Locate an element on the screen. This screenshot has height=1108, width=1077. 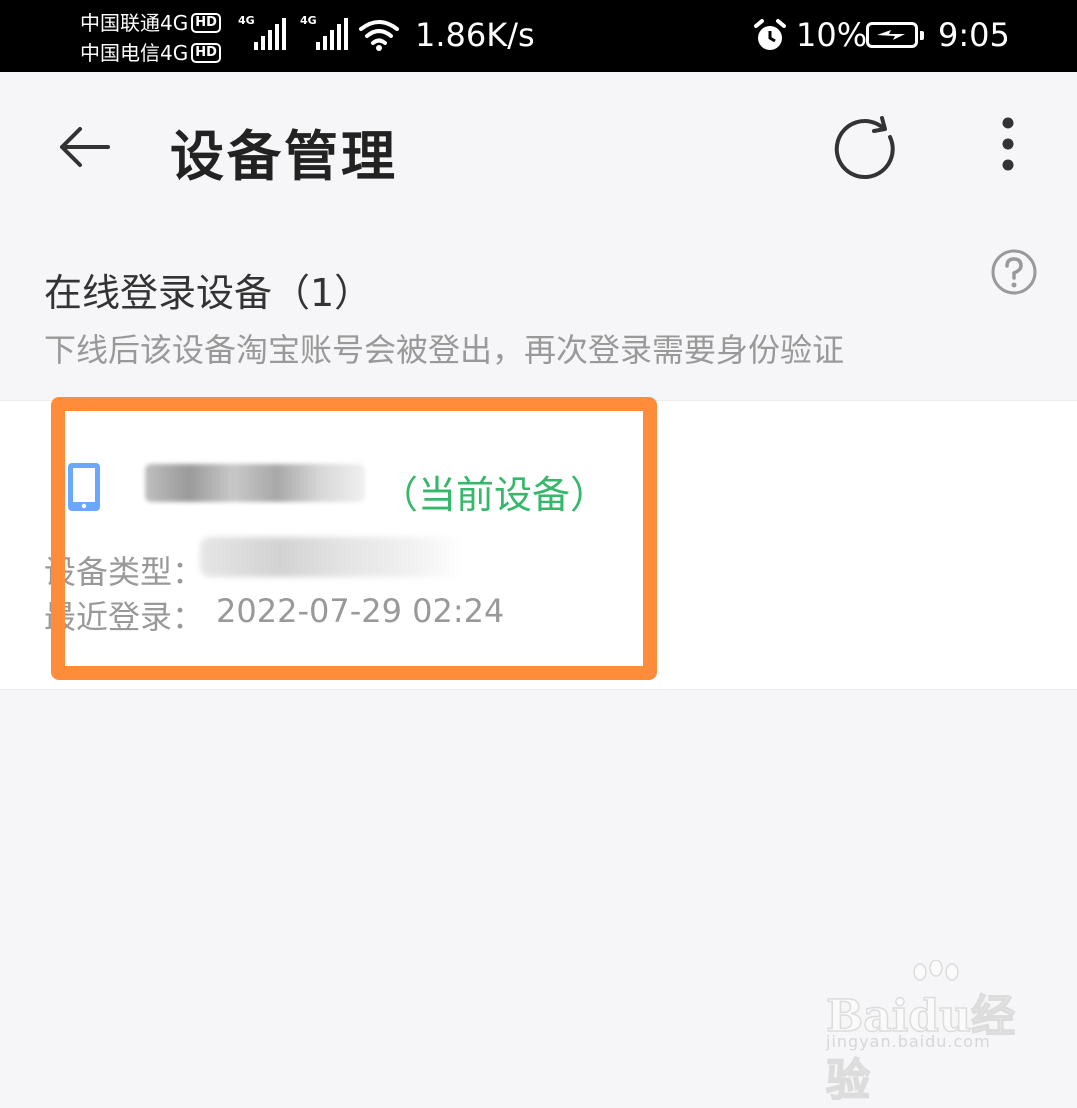
baidu-watermark: Baidu经验 jingyan.baidu.com is located at coordinates (925, 1033).